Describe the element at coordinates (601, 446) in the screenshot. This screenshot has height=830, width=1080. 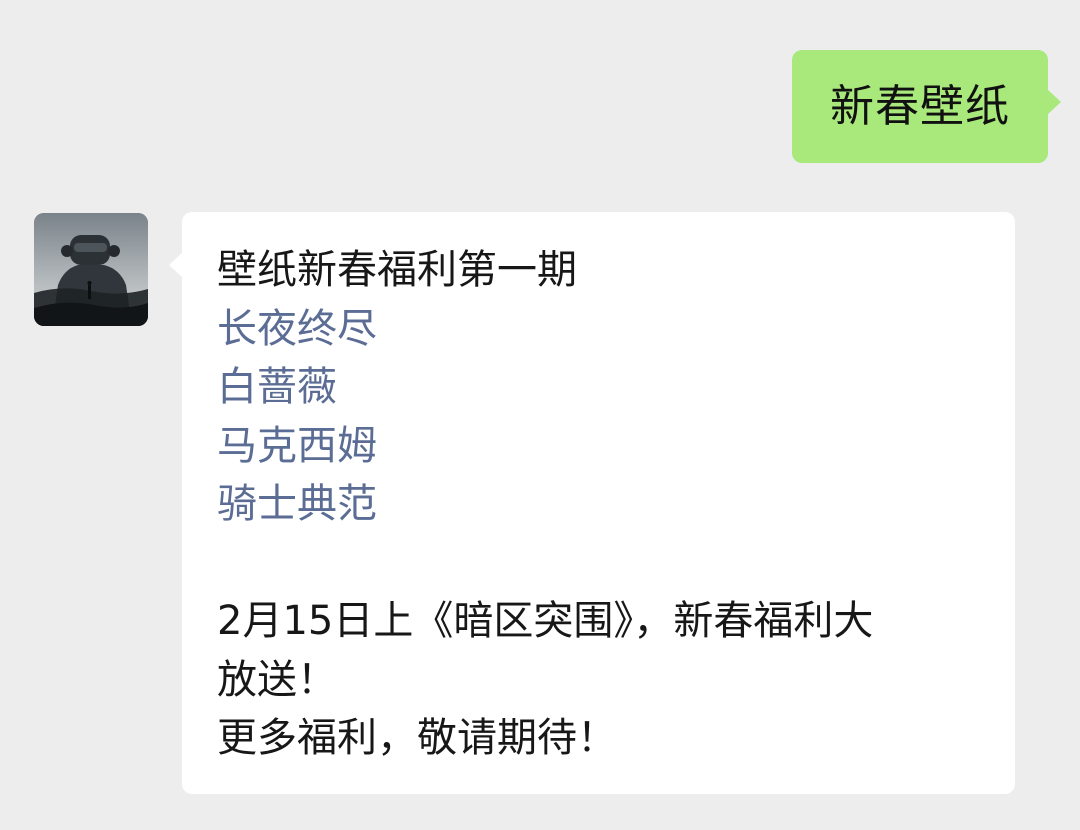
I see `link-wallpaper-3: 马克西姆` at that location.